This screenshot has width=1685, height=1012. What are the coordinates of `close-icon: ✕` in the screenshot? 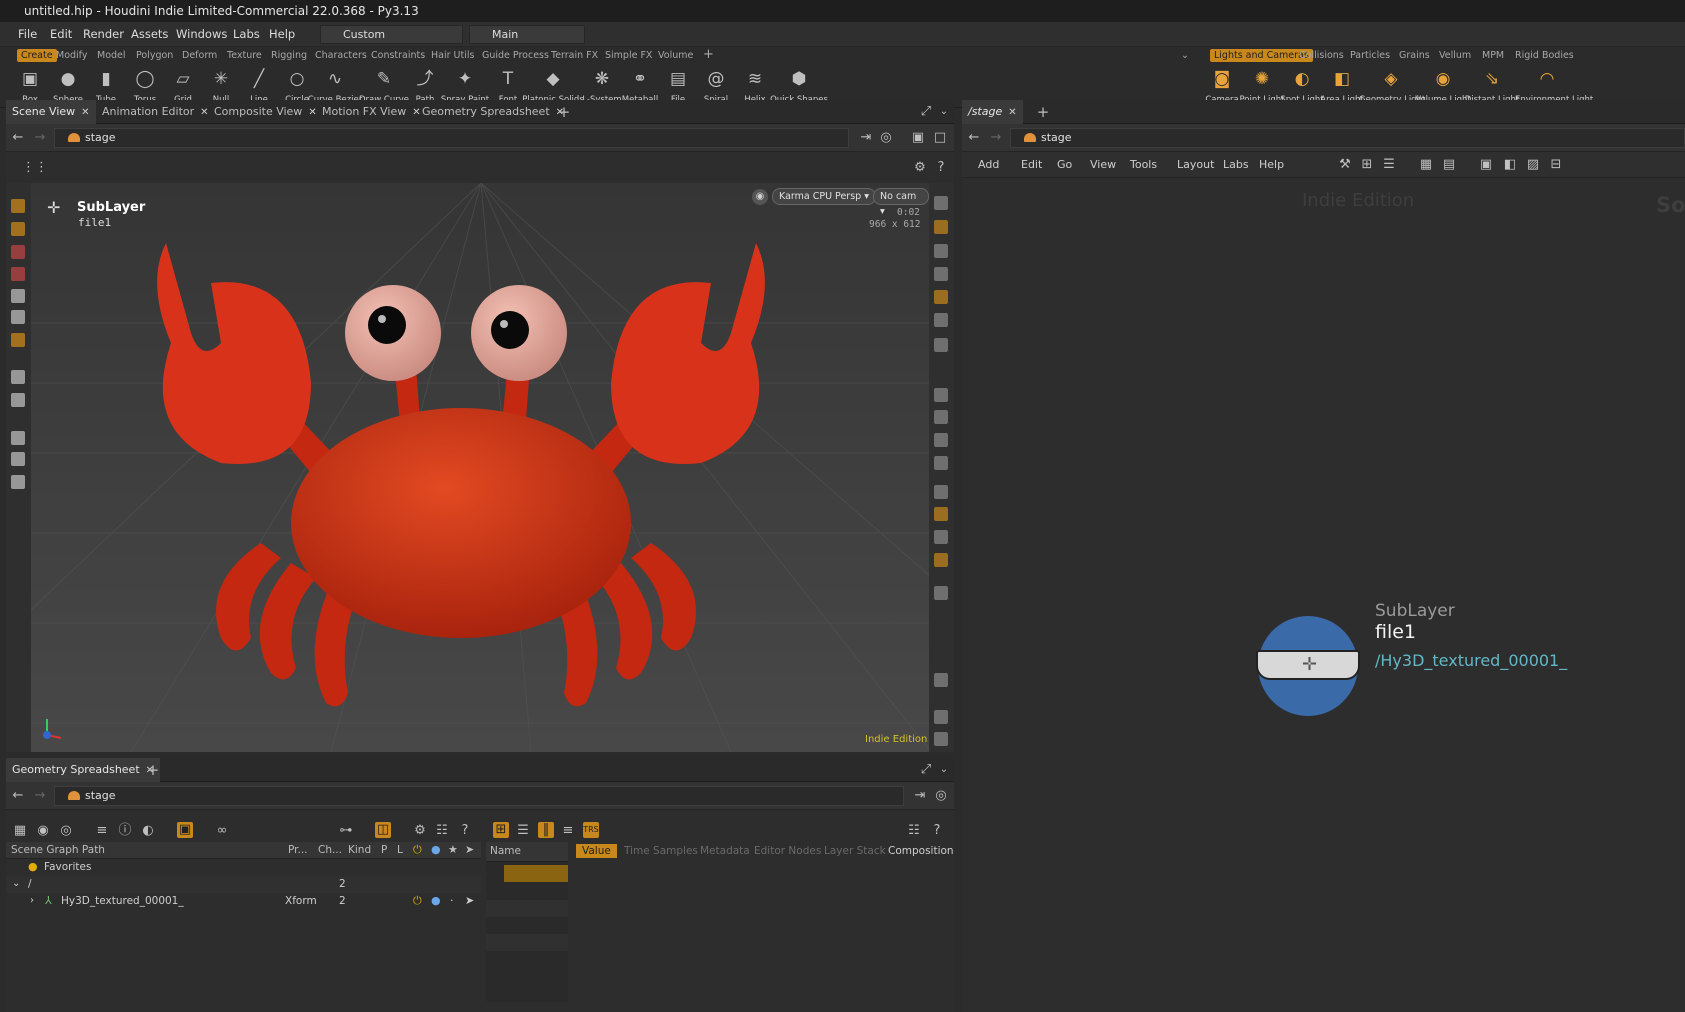 It's located at (1012, 112).